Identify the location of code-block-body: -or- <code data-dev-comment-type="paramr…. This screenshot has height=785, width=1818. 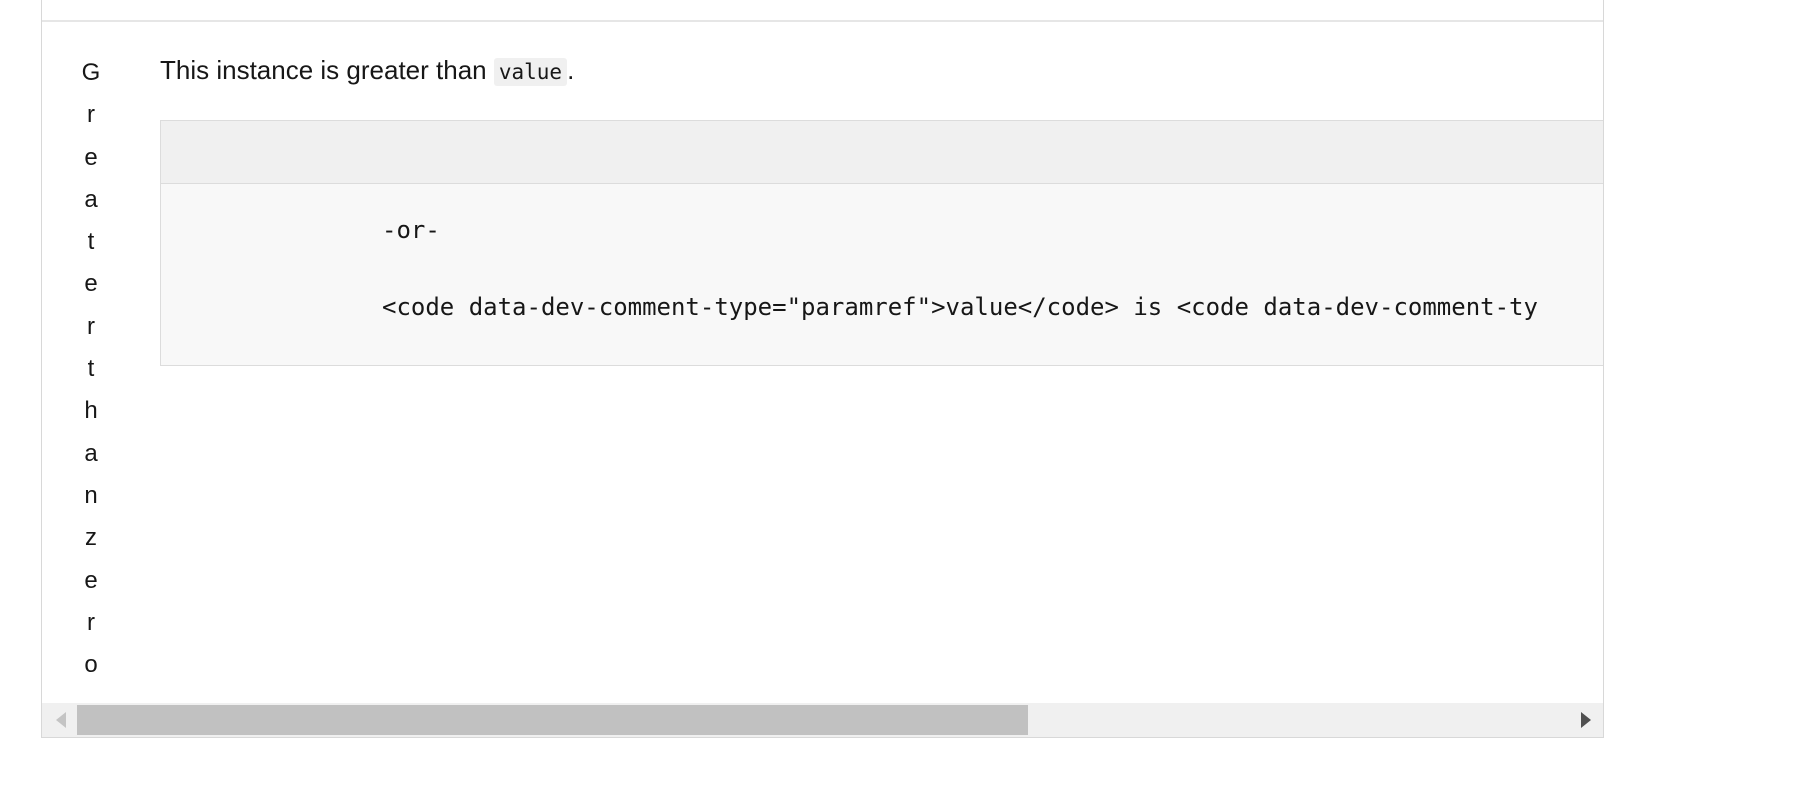
(882, 252).